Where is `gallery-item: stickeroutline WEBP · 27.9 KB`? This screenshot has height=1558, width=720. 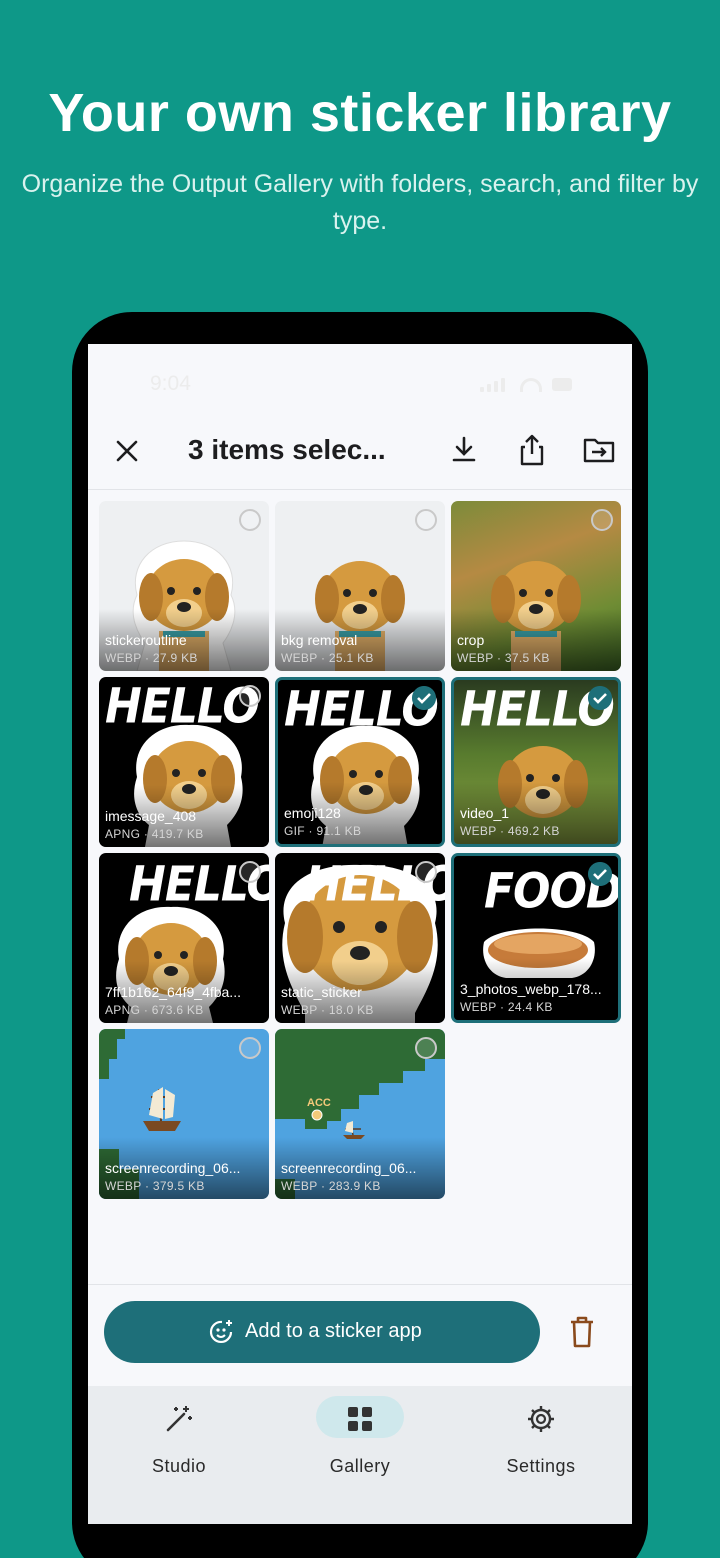
gallery-item: stickeroutline WEBP · 27.9 KB is located at coordinates (184, 586).